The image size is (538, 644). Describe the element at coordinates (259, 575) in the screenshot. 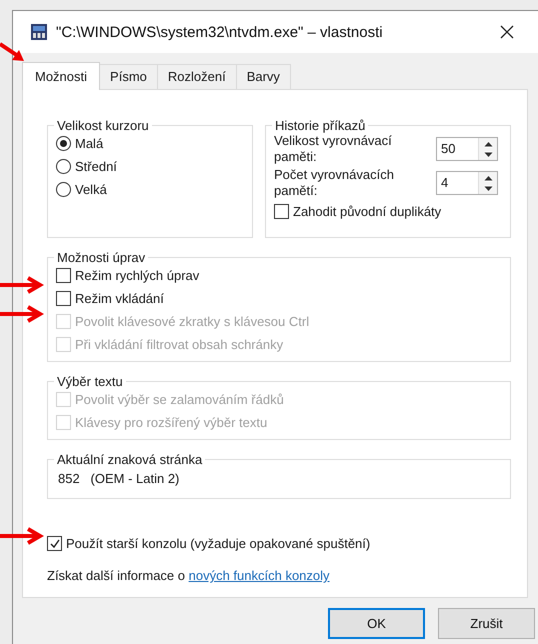

I see `link: nových funkcích konzoly` at that location.